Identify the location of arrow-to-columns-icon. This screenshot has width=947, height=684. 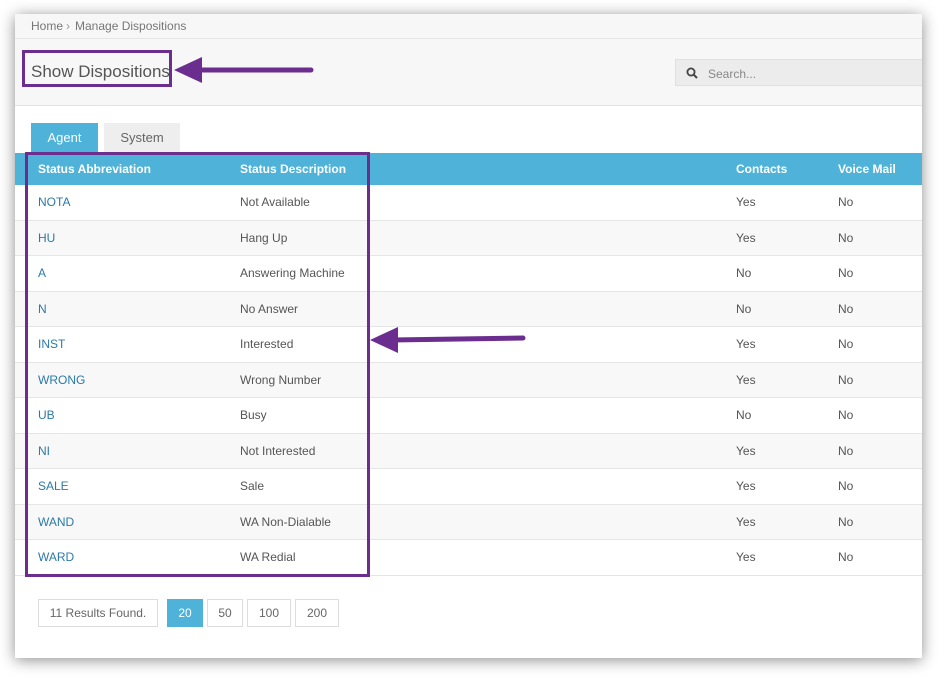
(448, 340).